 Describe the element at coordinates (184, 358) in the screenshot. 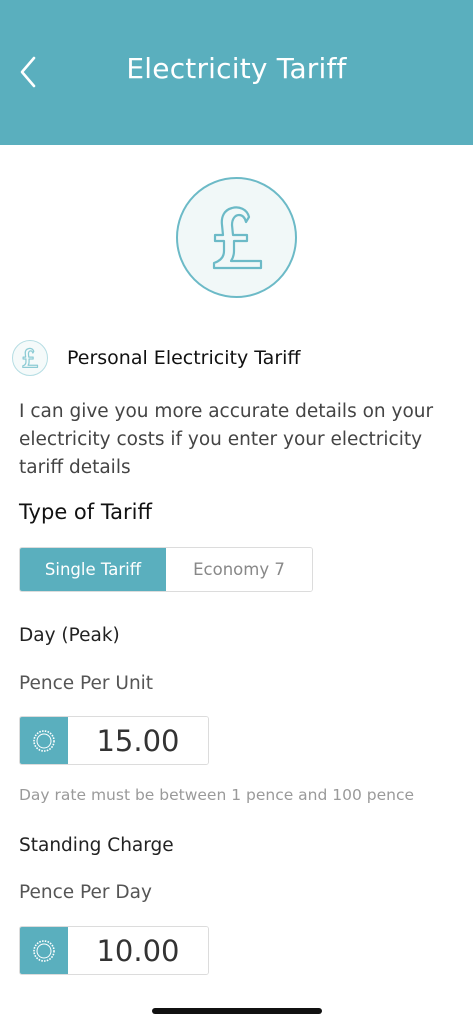

I see `section-title: Personal Electricity Tariff` at that location.